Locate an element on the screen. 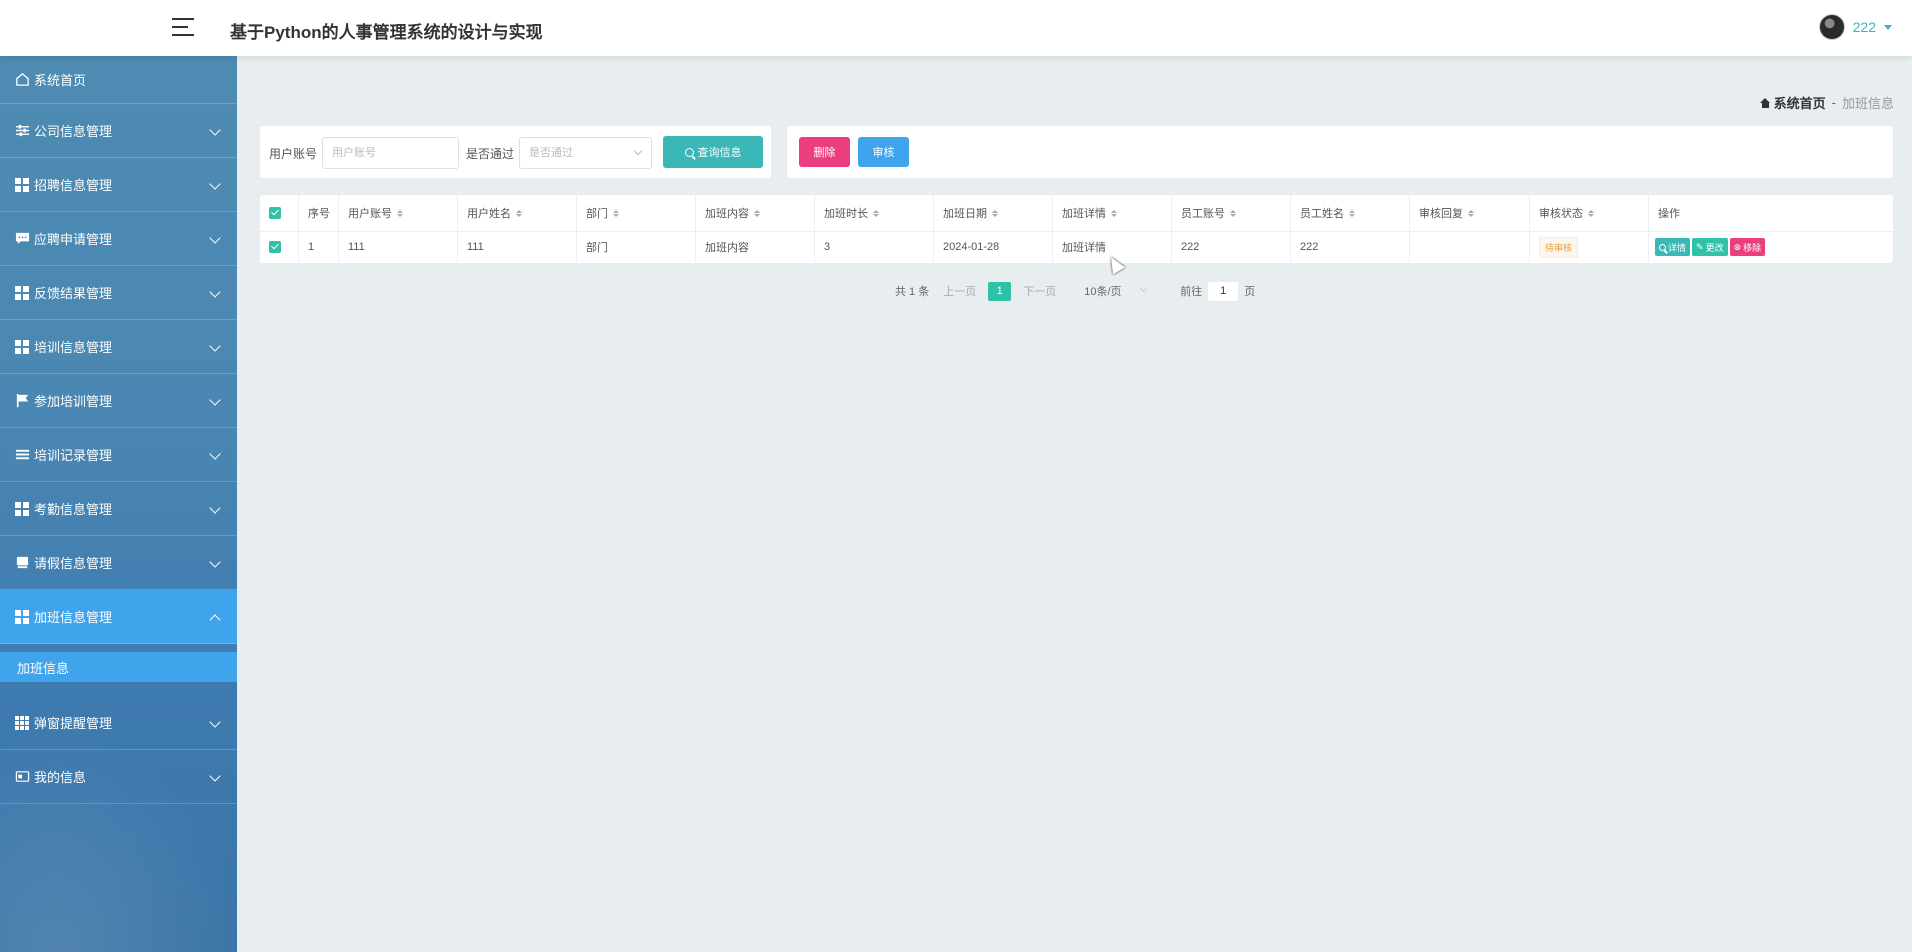  sidebar-item-my-info: 我的信息 is located at coordinates (118, 777).